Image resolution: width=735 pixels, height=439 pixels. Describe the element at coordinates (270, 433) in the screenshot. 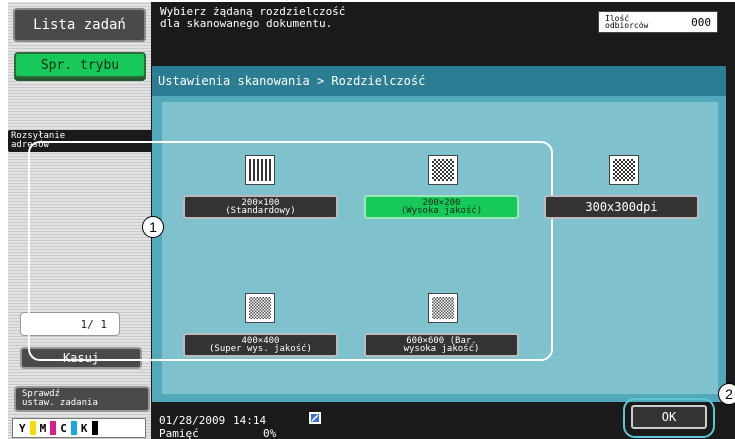

I see `memory-value: 0%` at that location.